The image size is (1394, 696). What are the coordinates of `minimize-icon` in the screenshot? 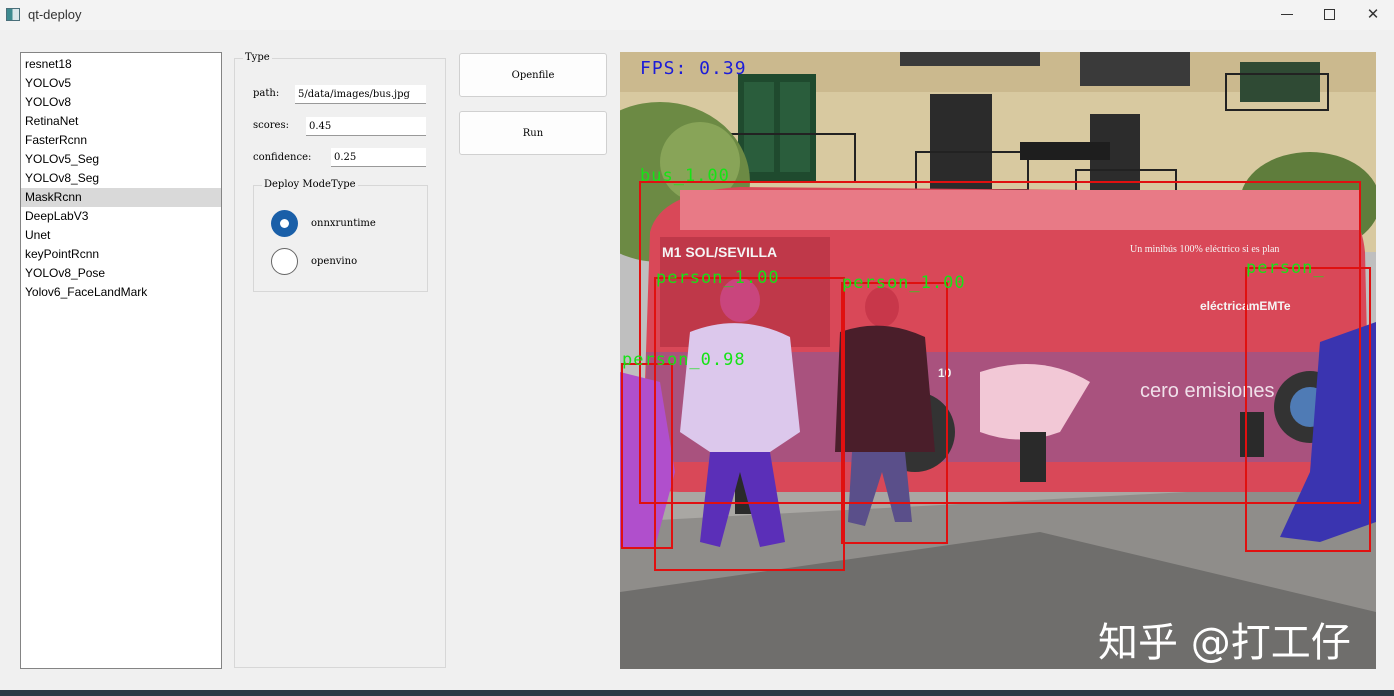 It's located at (1287, 14).